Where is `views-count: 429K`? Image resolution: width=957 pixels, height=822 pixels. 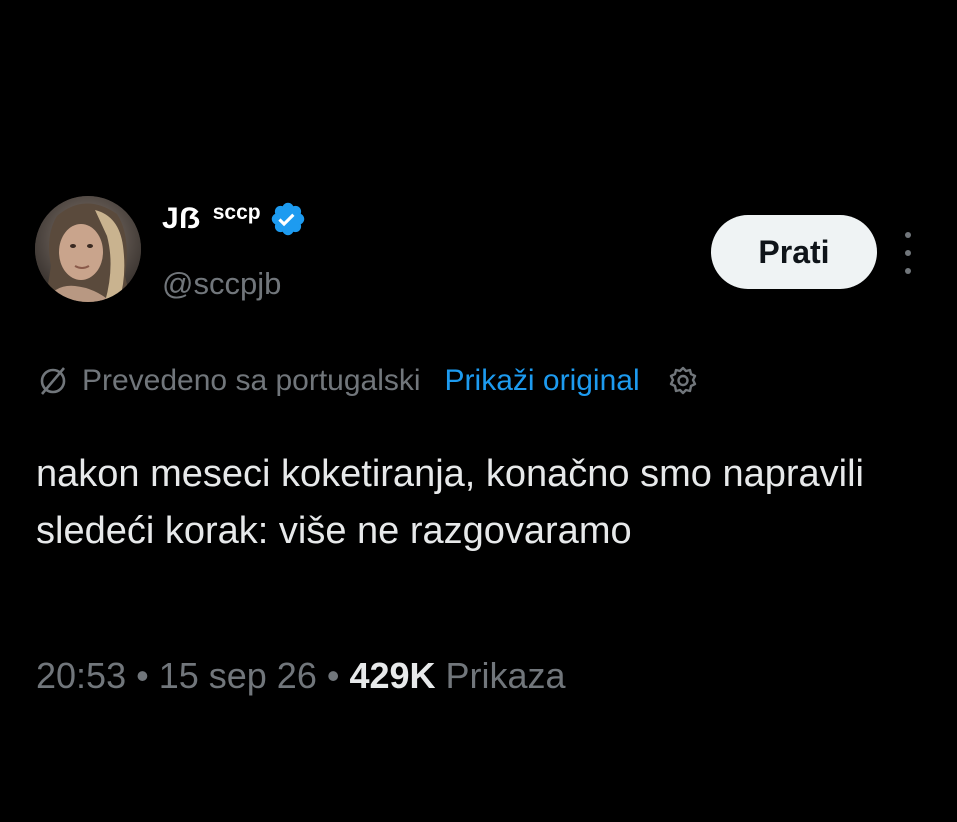
views-count: 429K is located at coordinates (392, 675).